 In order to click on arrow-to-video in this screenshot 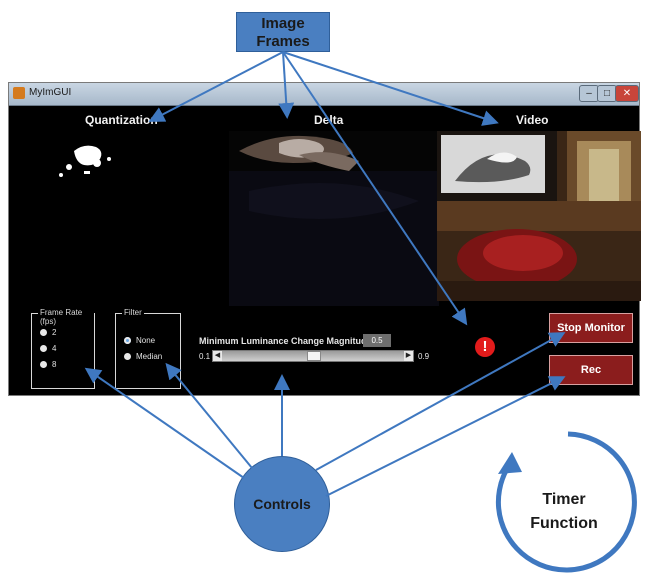, I will do `click(390, 88)`.